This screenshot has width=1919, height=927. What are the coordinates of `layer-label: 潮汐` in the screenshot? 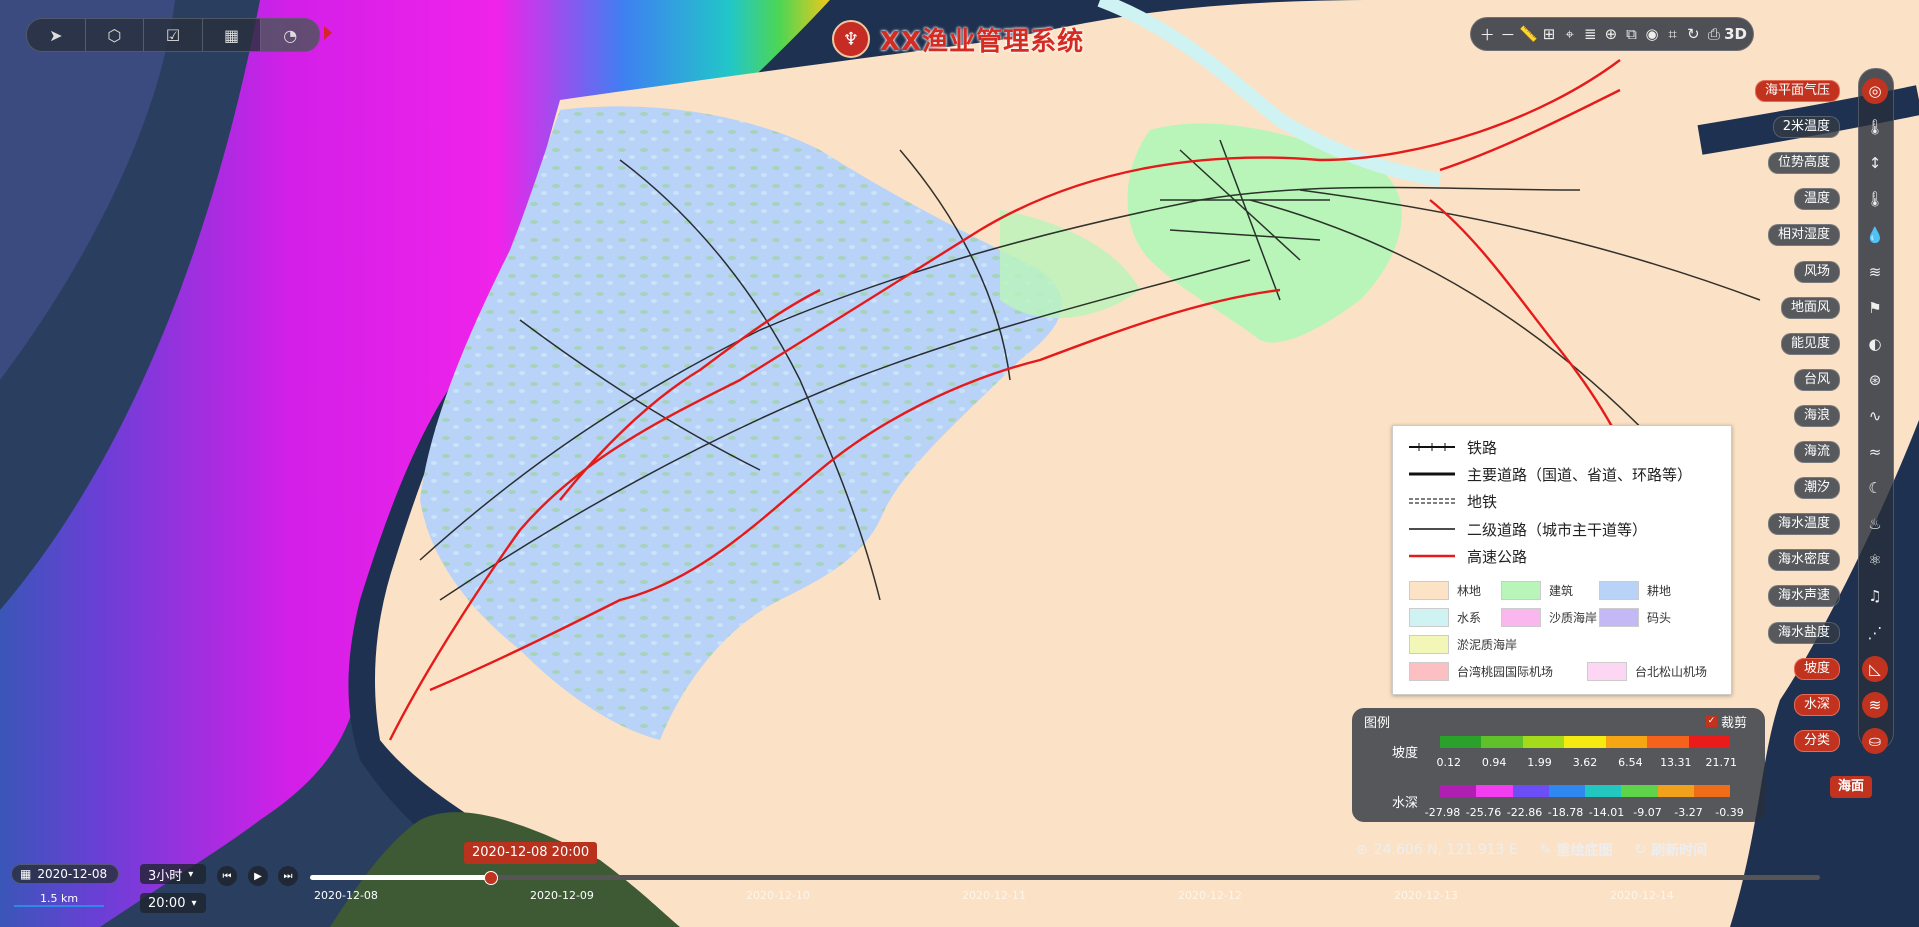 It's located at (1816, 488).